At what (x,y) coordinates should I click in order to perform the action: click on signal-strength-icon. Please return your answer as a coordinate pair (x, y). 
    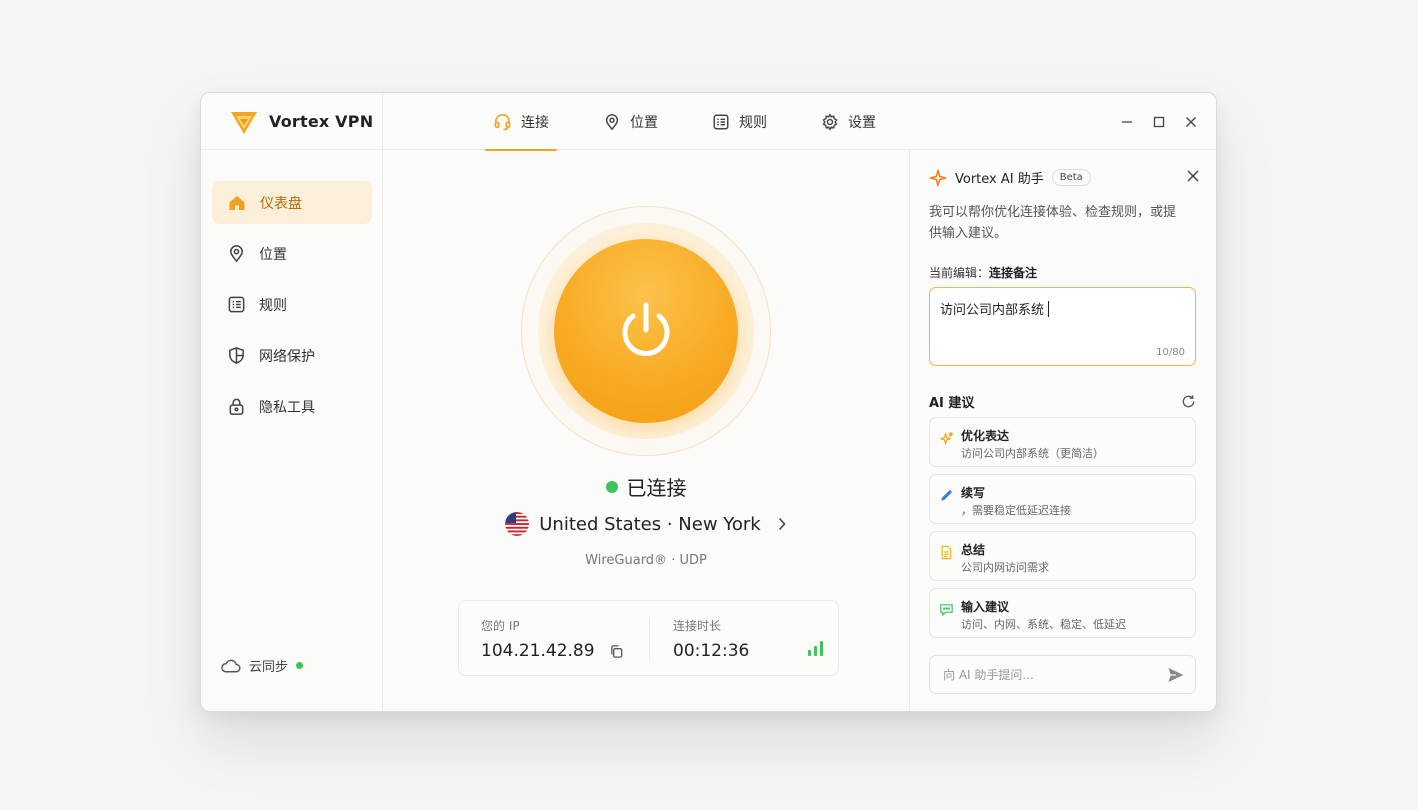
    Looking at the image, I should click on (815, 648).